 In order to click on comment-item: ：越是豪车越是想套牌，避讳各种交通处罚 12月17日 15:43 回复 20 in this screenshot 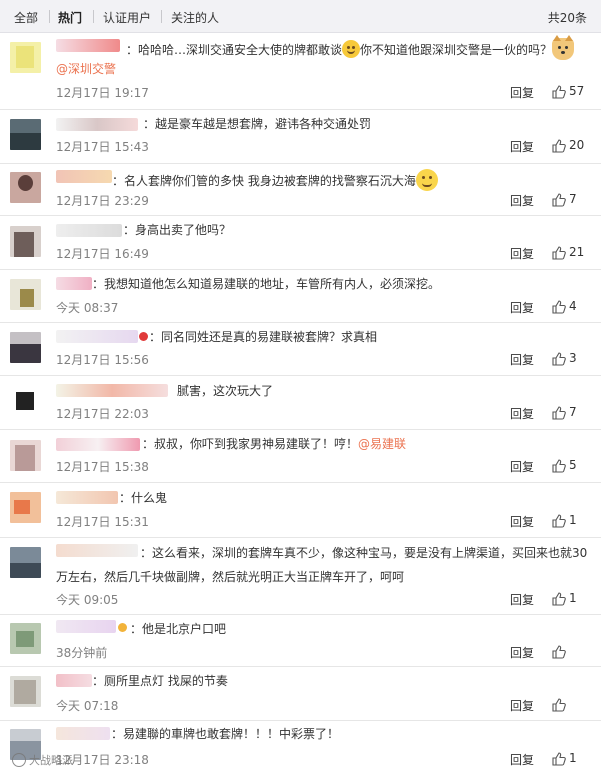, I will do `click(300, 137)`.